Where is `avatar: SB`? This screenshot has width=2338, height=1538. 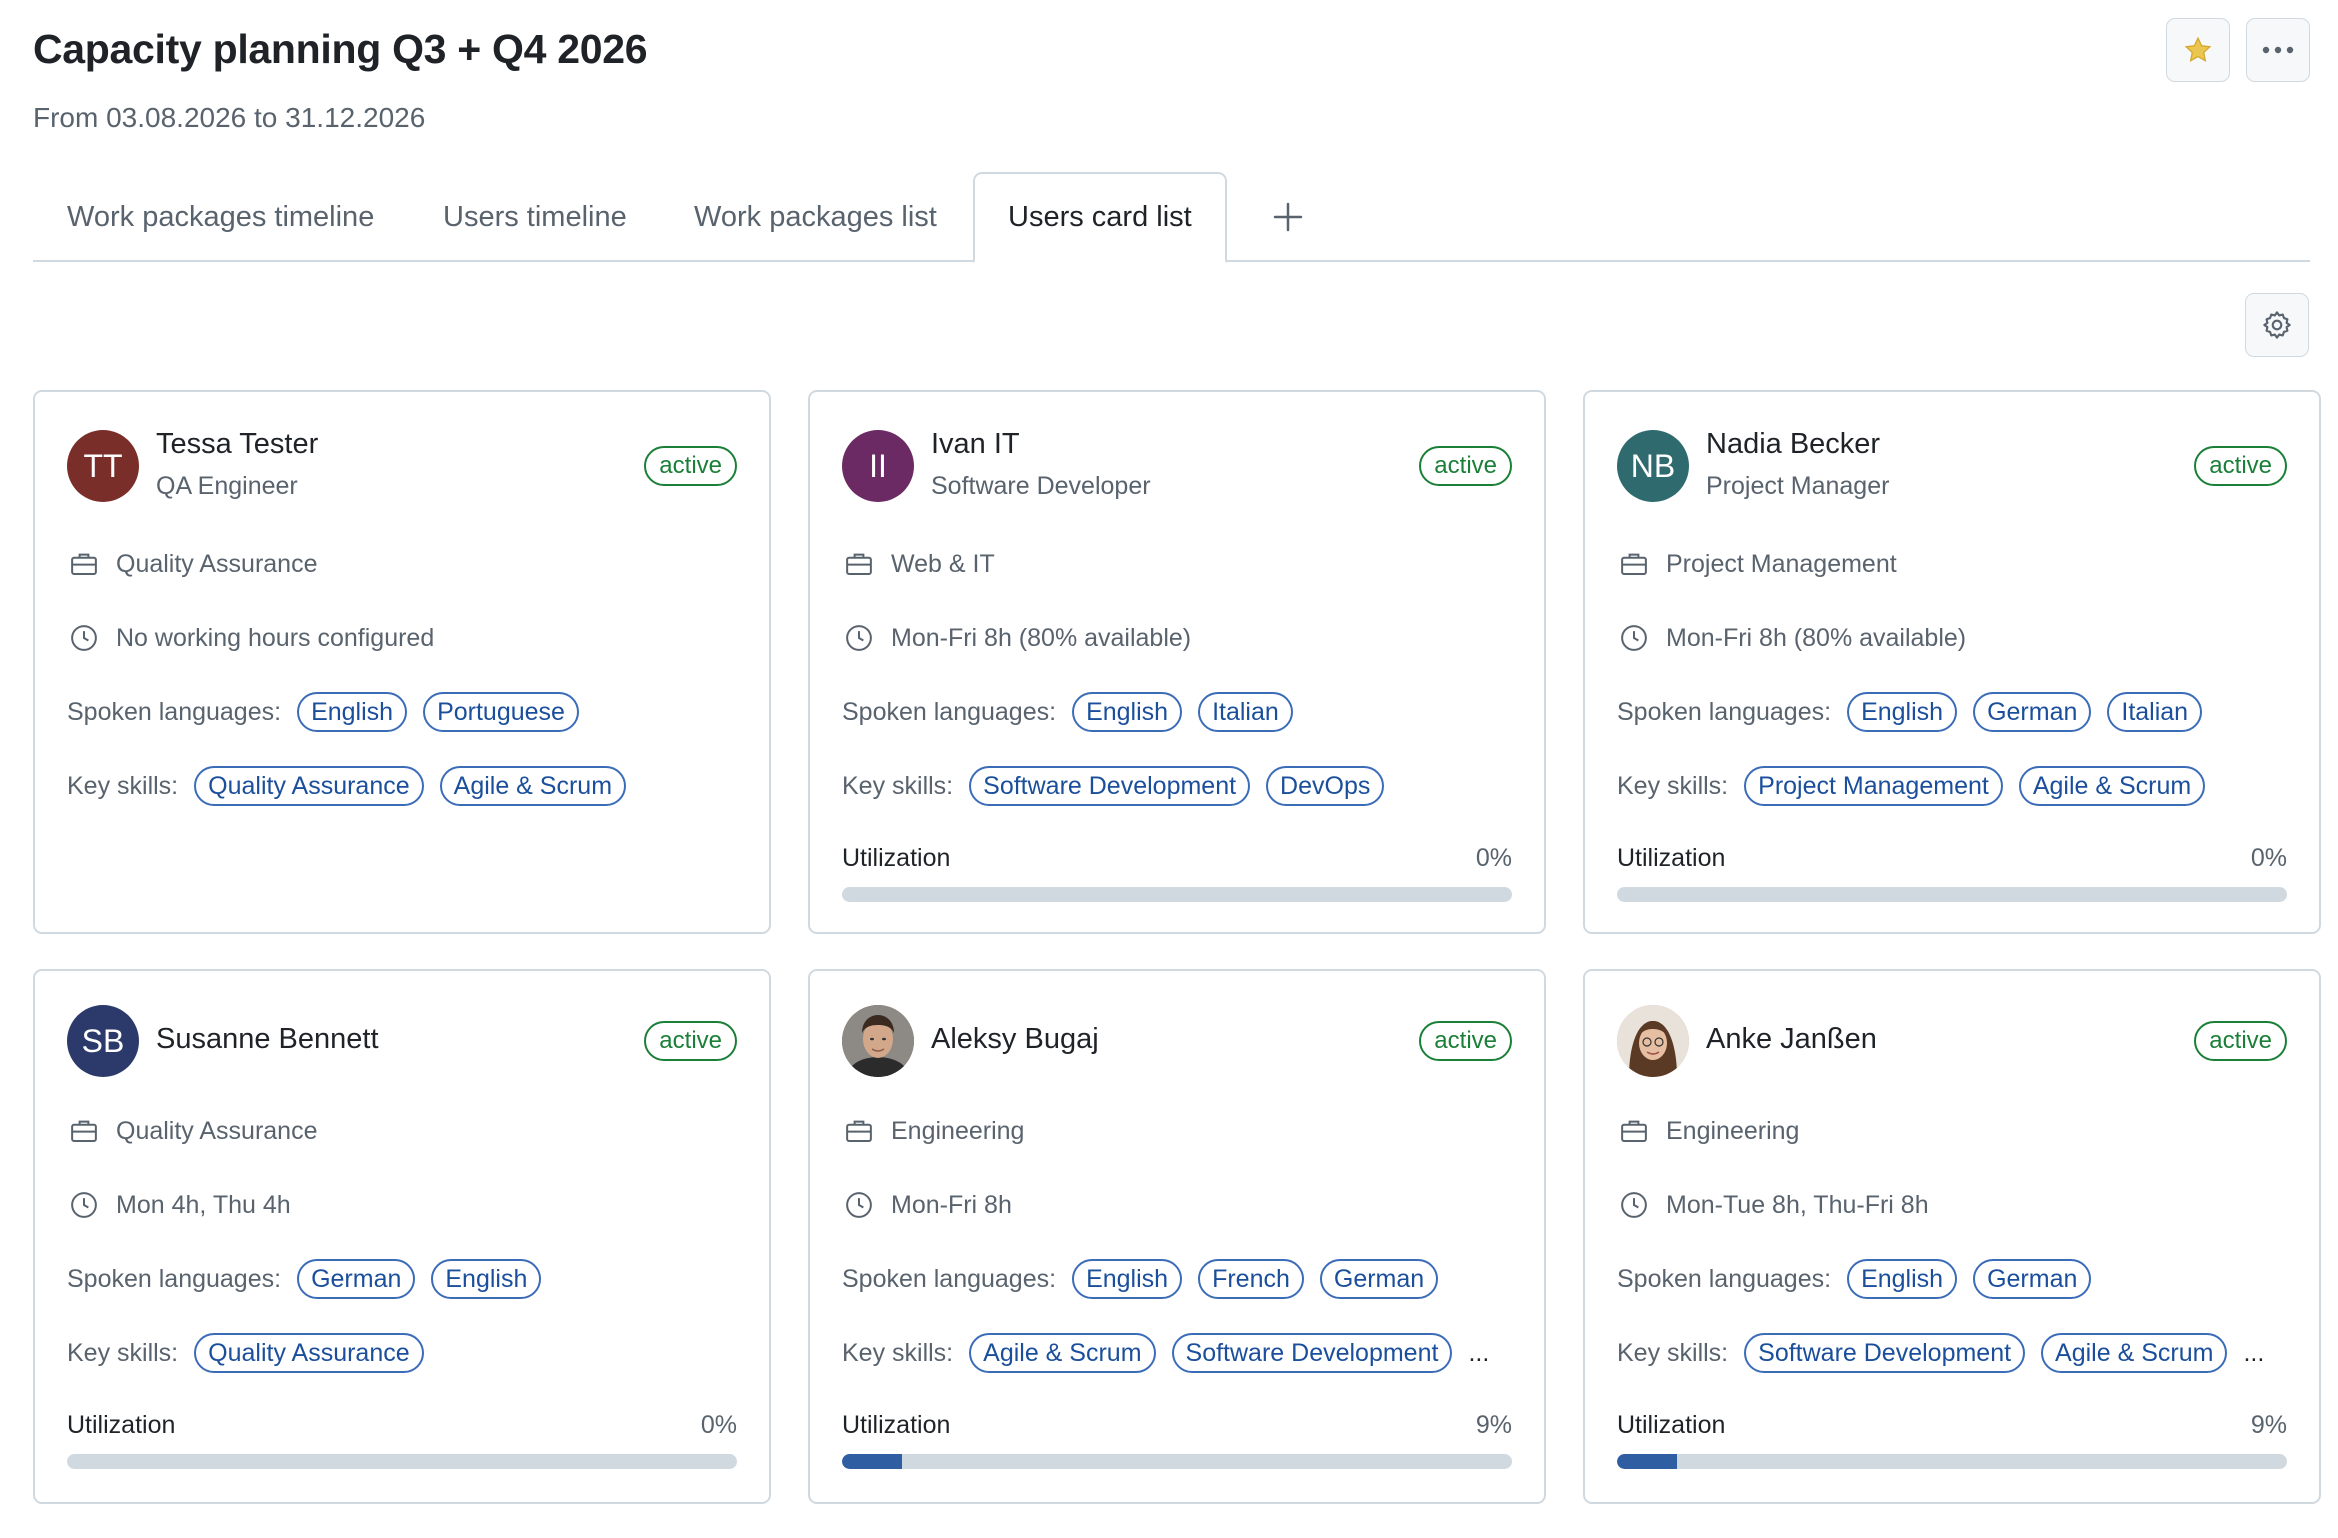 avatar: SB is located at coordinates (103, 1041).